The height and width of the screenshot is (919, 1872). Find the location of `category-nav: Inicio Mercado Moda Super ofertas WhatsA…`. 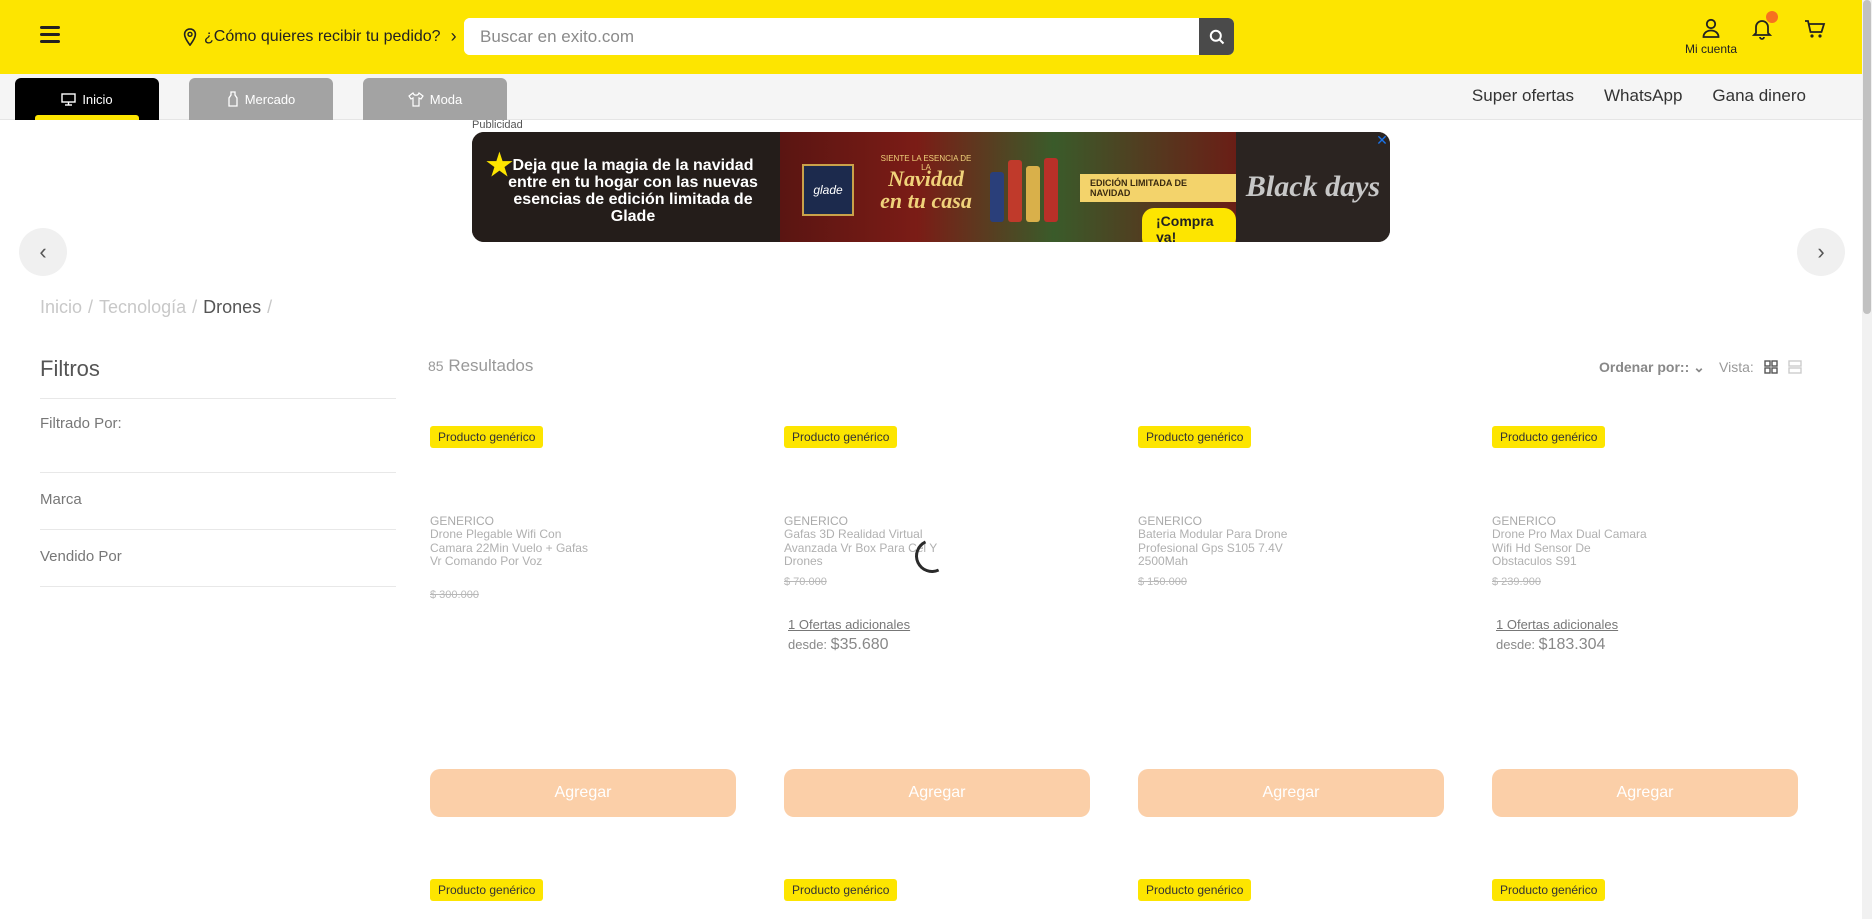

category-nav: Inicio Mercado Moda Super ofertas WhatsA… is located at coordinates (931, 97).